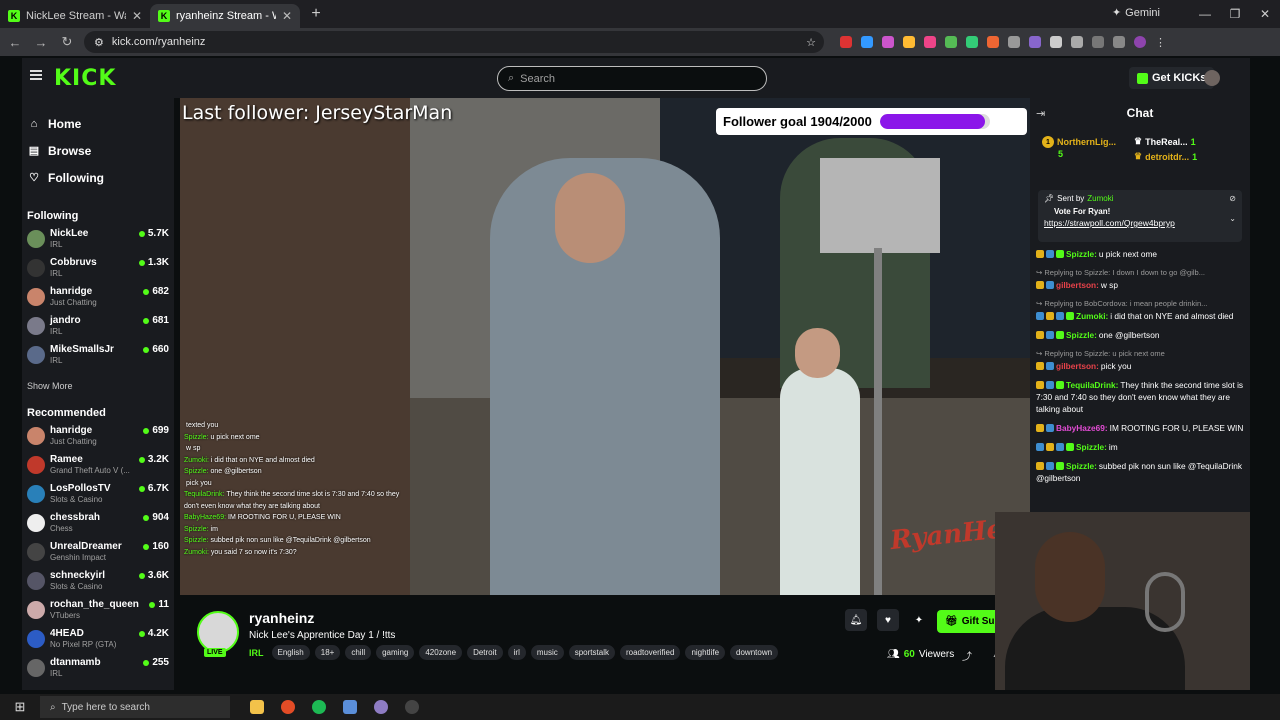 This screenshot has height=720, width=1280. What do you see at coordinates (319, 707) in the screenshot?
I see `spotify-icon` at bounding box center [319, 707].